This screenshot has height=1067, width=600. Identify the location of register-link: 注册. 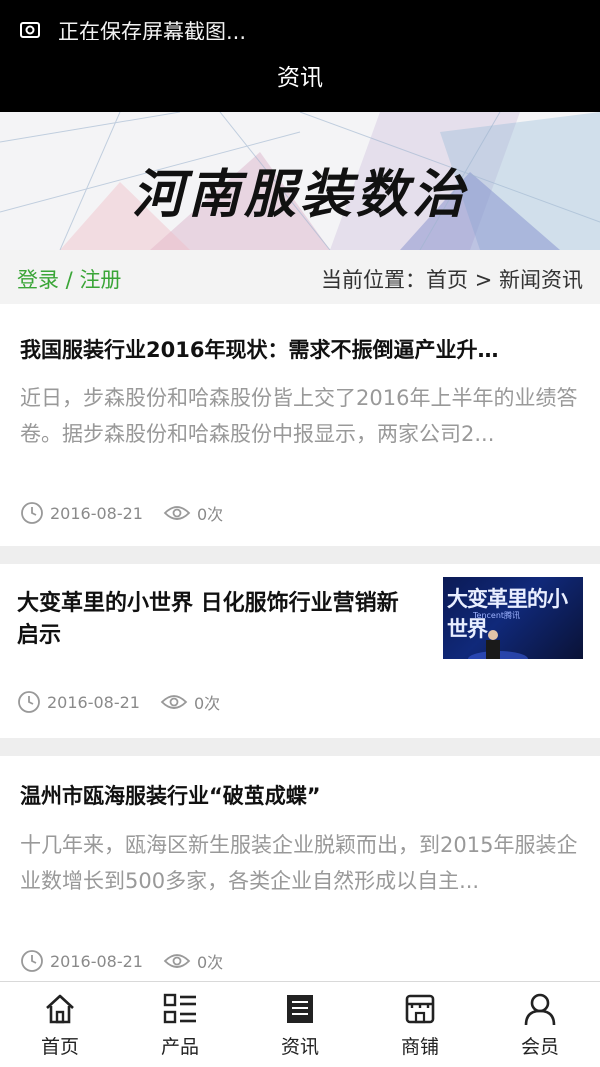
(100, 280).